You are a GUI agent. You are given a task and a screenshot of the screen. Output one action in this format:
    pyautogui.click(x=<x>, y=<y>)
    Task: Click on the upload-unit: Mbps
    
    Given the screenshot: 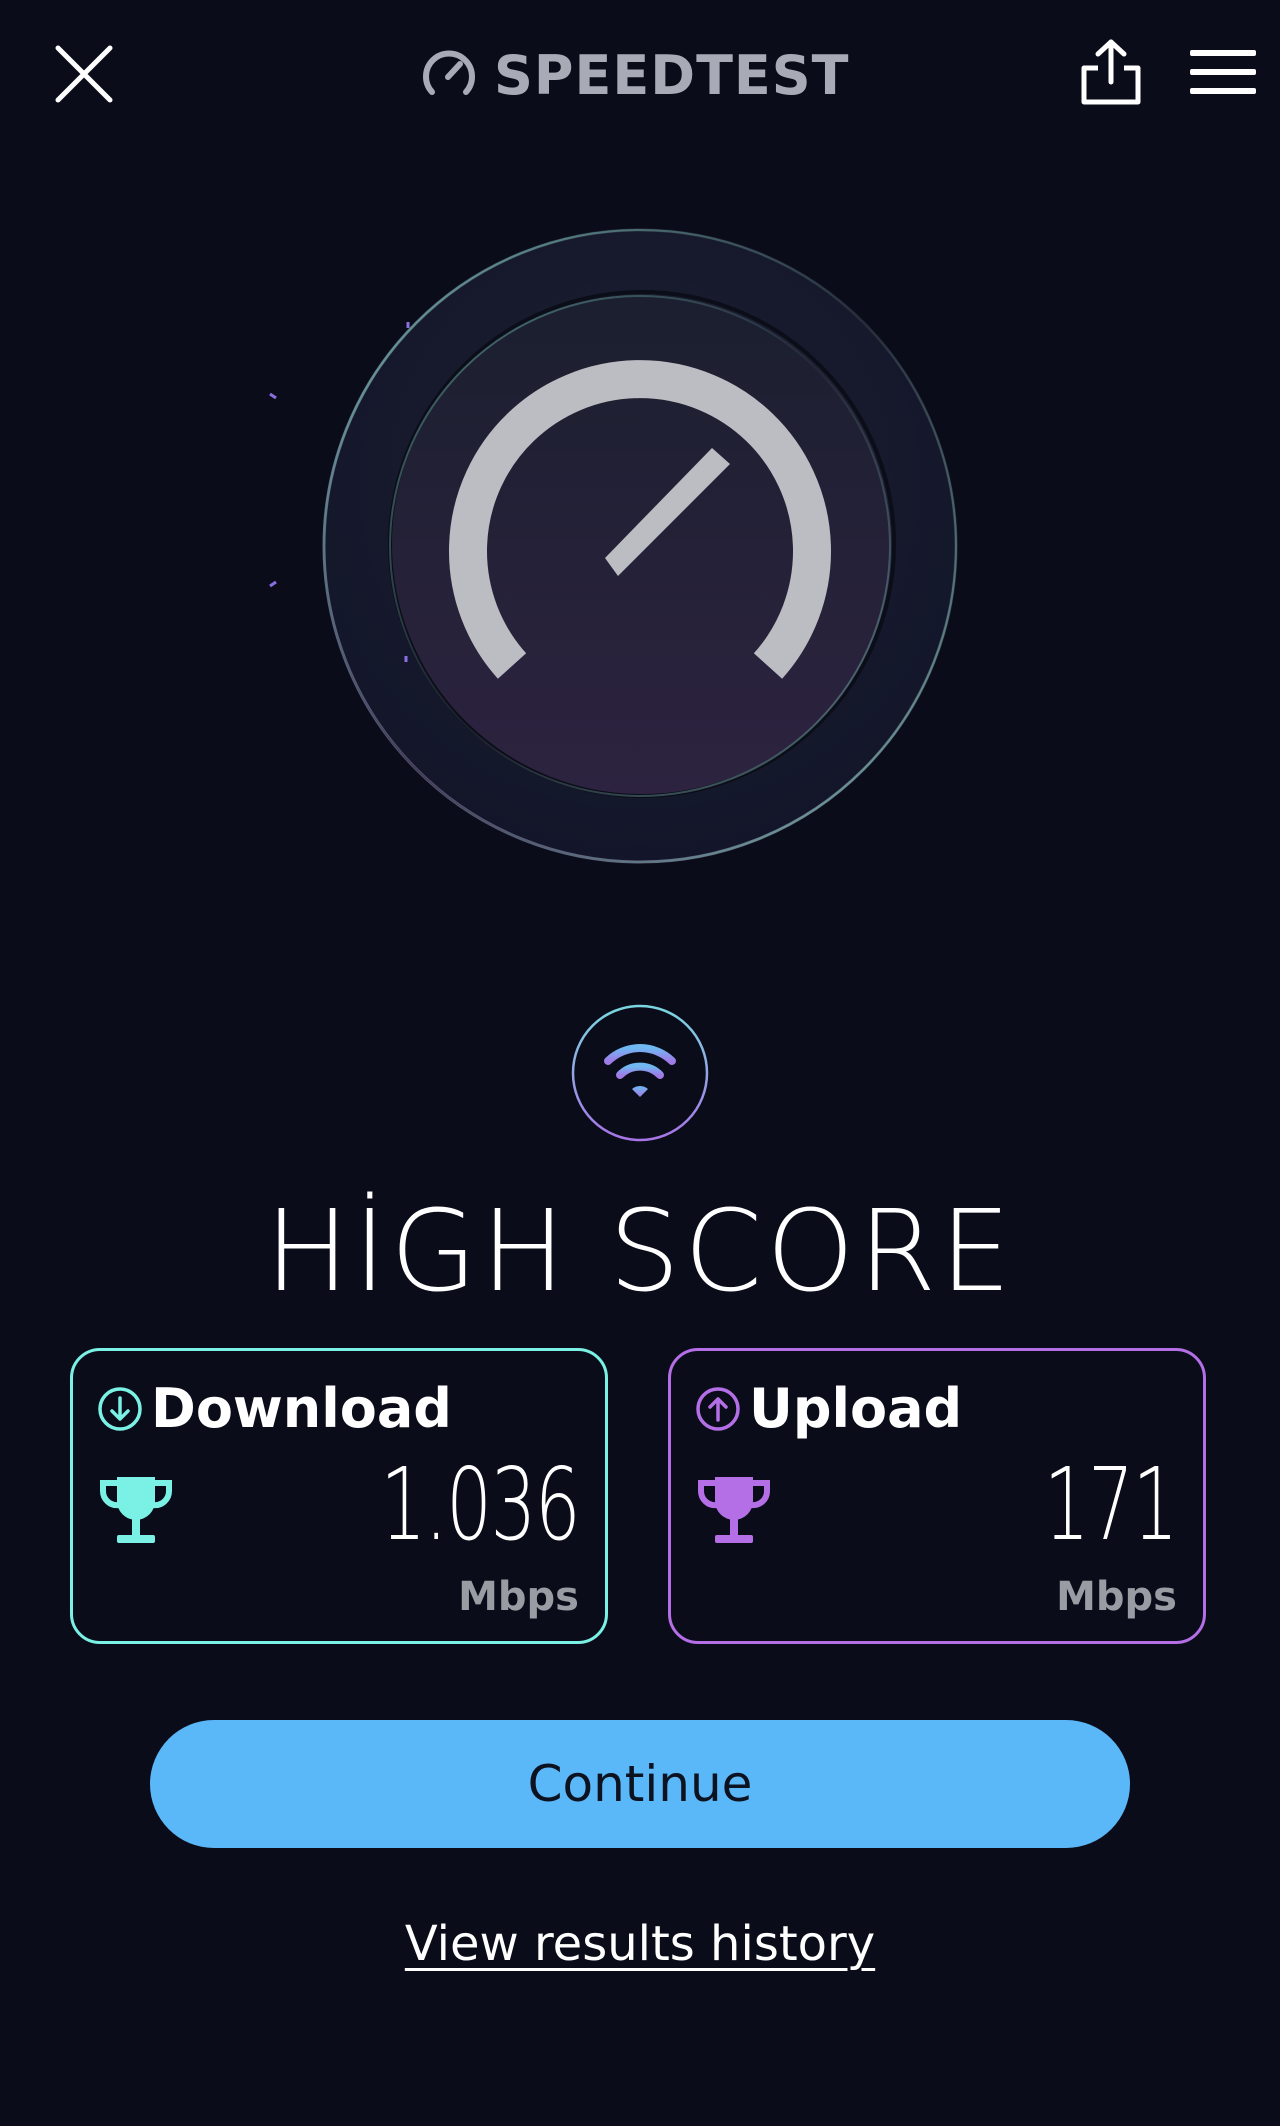 What is the action you would take?
    pyautogui.click(x=1116, y=1597)
    